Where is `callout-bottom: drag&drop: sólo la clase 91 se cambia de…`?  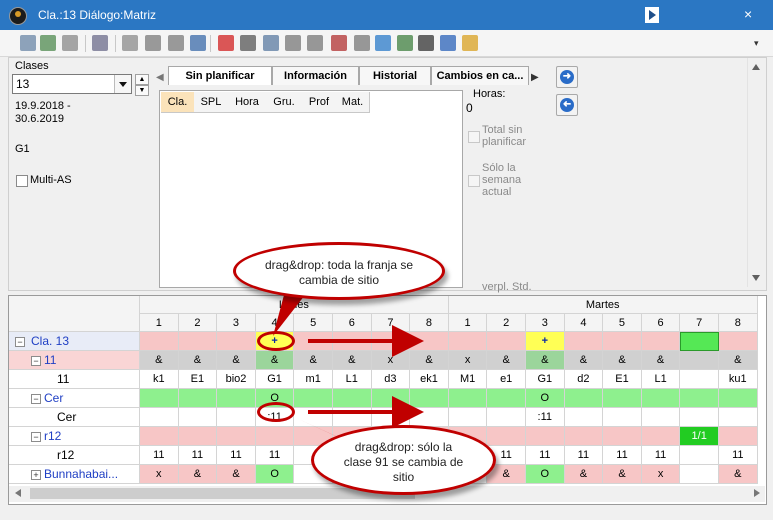 callout-bottom: drag&drop: sólo la clase 91 se cambia de… is located at coordinates (403, 460).